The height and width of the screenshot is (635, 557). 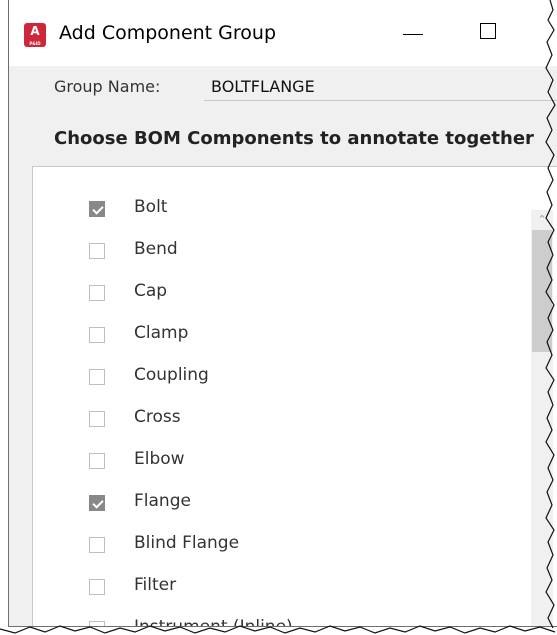 I want to click on scroll-thumb, so click(x=542, y=291).